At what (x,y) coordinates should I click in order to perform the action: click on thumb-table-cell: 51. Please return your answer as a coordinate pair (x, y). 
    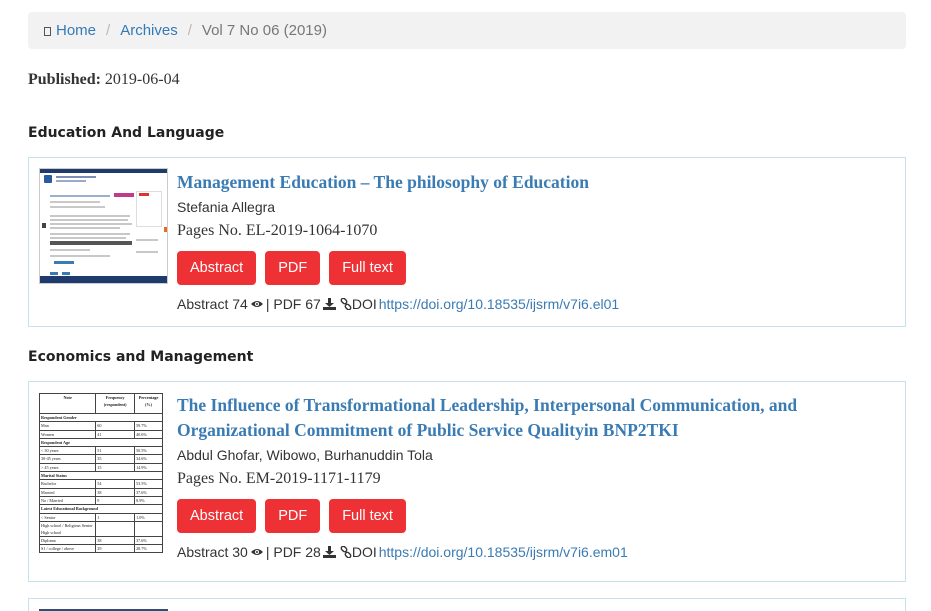
    Looking at the image, I should click on (115, 451).